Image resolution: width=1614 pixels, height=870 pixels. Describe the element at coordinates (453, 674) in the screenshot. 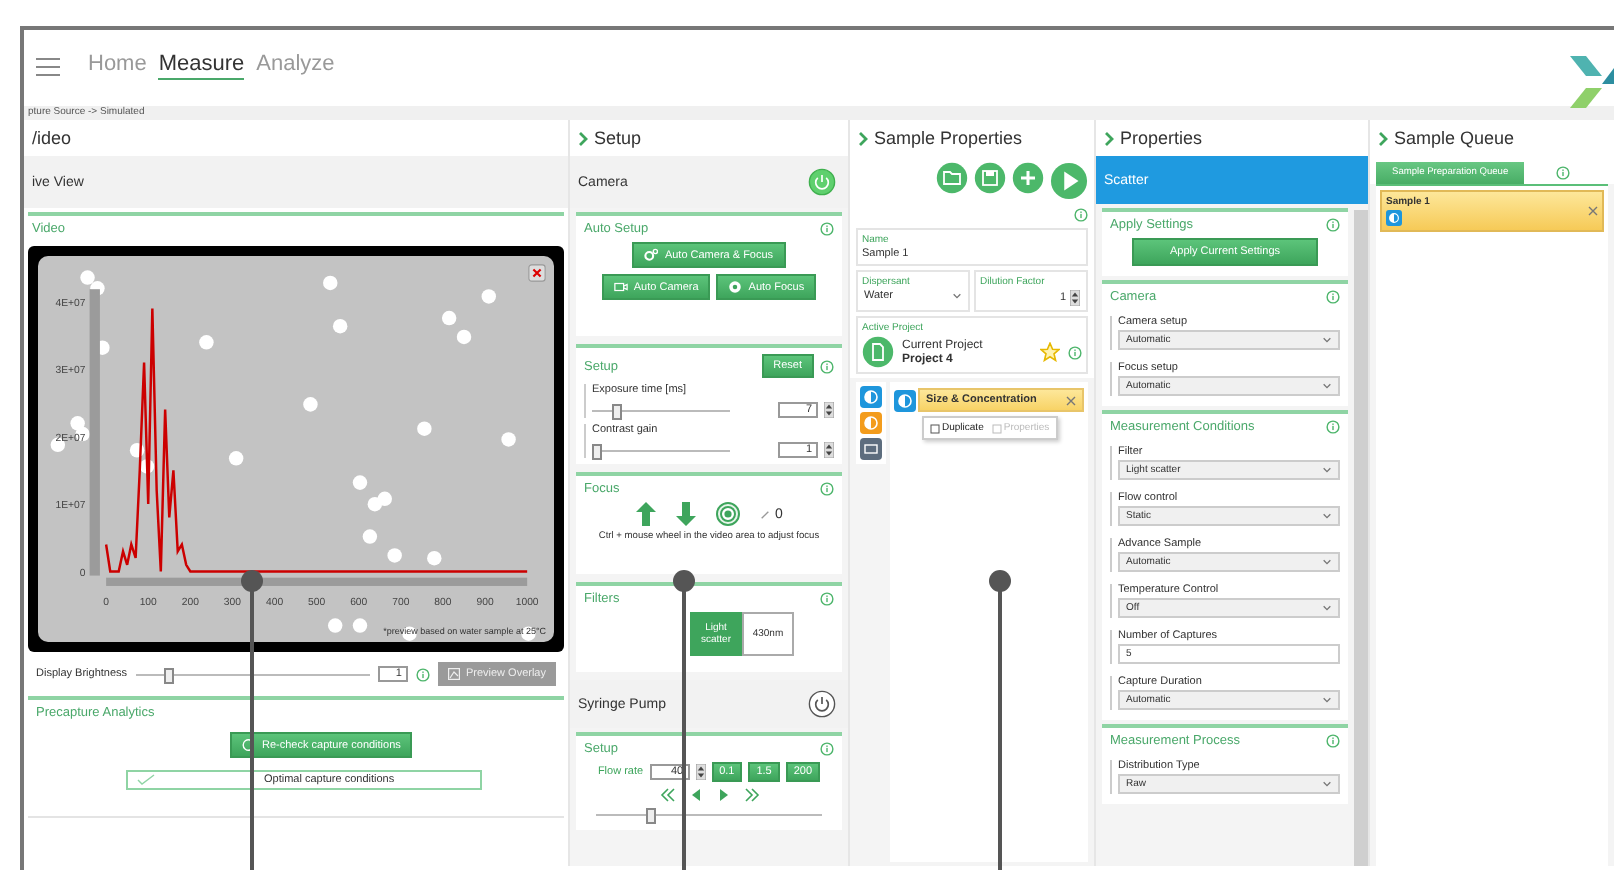

I see `image-icon` at that location.